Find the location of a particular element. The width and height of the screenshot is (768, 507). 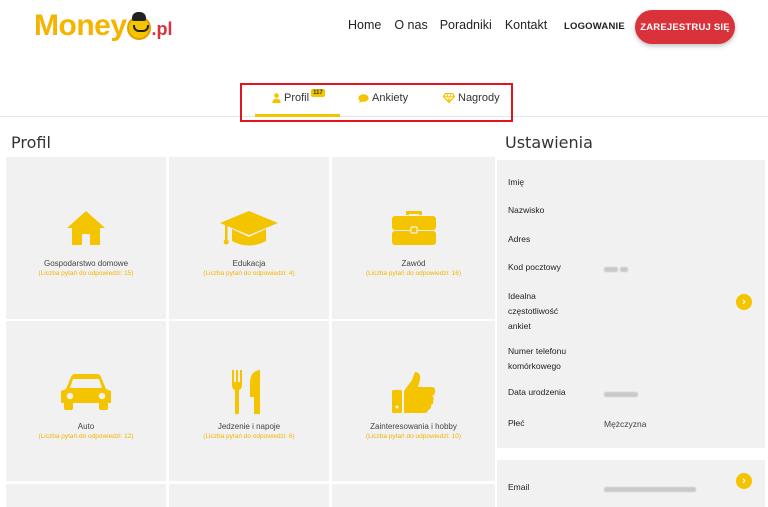

tab-ankiety: Ankiety is located at coordinates (383, 98).